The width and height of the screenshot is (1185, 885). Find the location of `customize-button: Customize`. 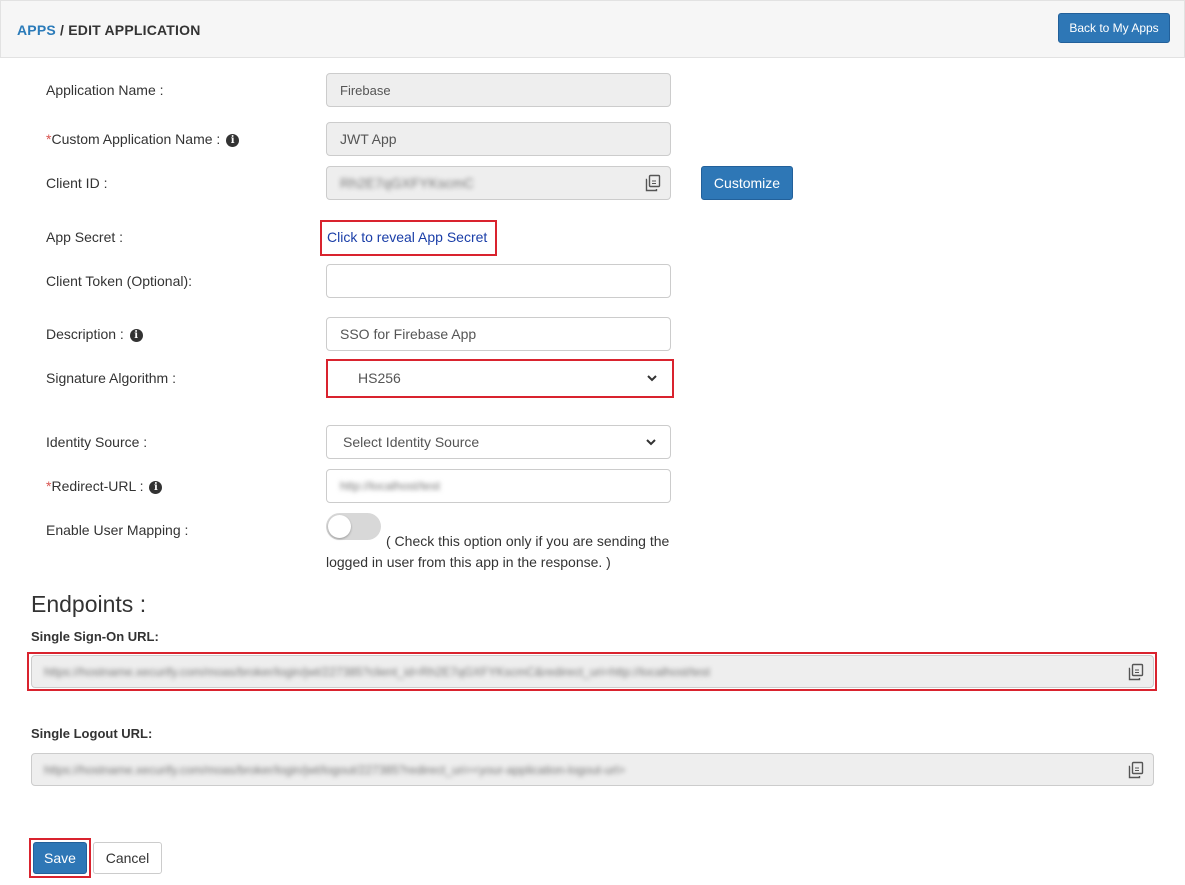

customize-button: Customize is located at coordinates (747, 183).